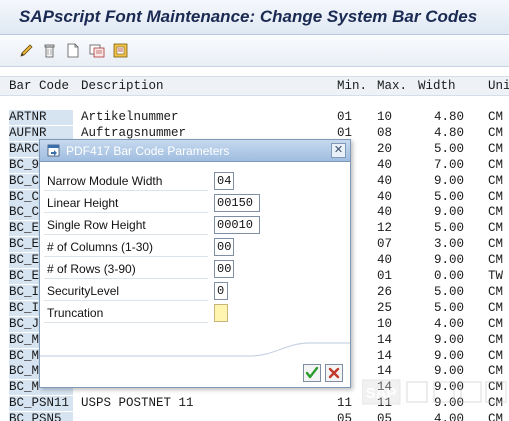 The image size is (509, 421). Describe the element at coordinates (437, 86) in the screenshot. I see `header-width: Width` at that location.